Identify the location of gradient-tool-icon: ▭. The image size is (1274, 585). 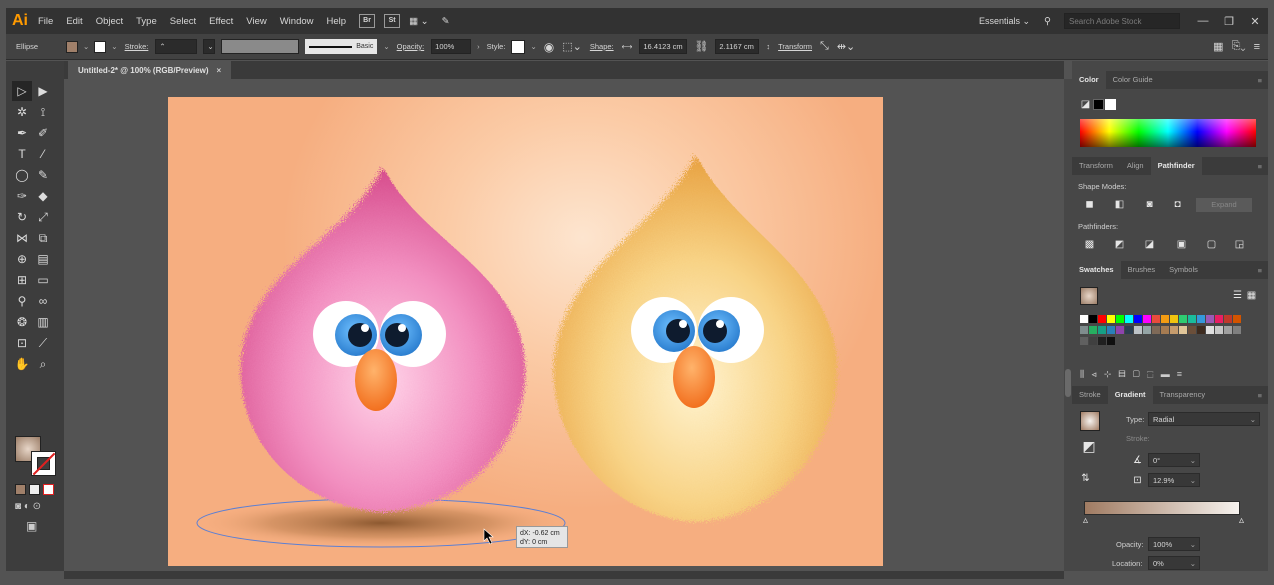
(43, 280).